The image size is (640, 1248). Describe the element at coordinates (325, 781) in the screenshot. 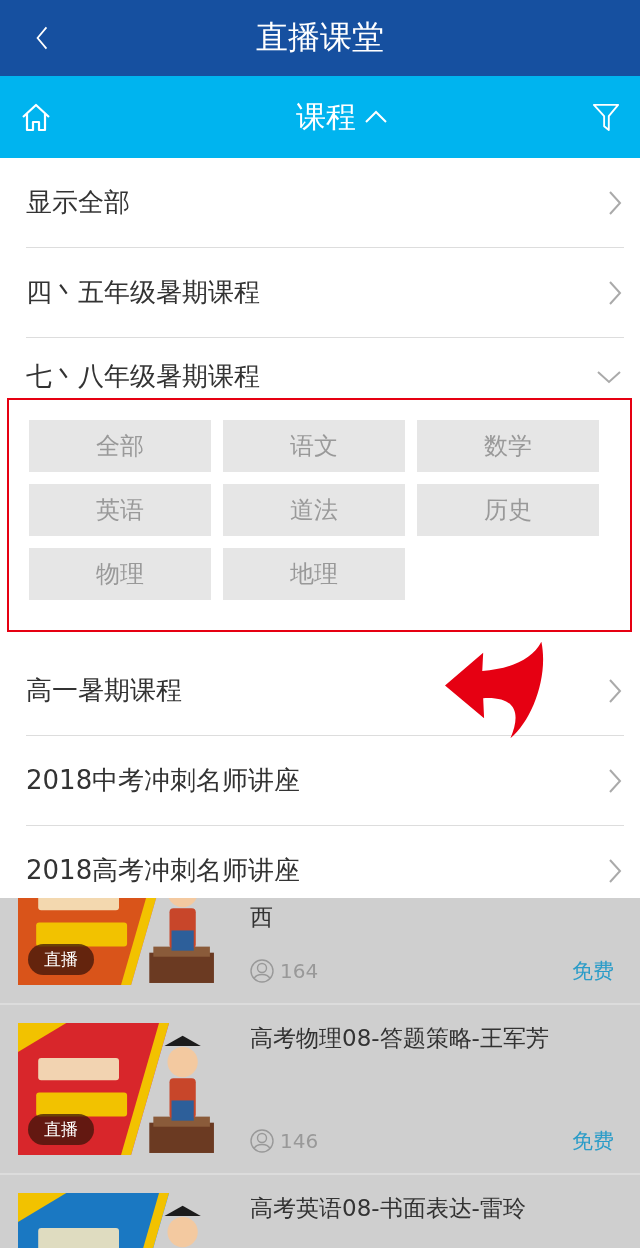

I see `menu-item: 2018中考冲刺名师讲座` at that location.